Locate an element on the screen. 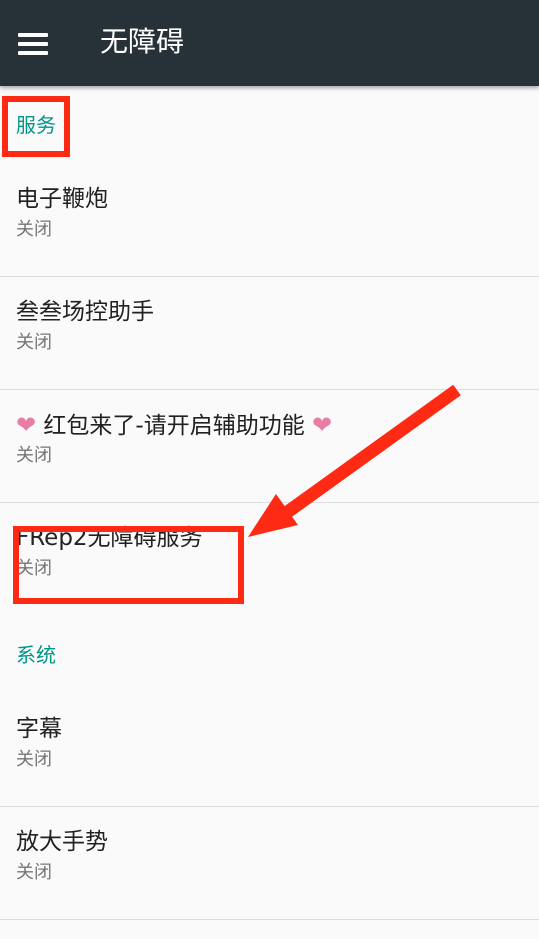 Image resolution: width=539 pixels, height=939 pixels. item-title: 字幕 is located at coordinates (39, 729).